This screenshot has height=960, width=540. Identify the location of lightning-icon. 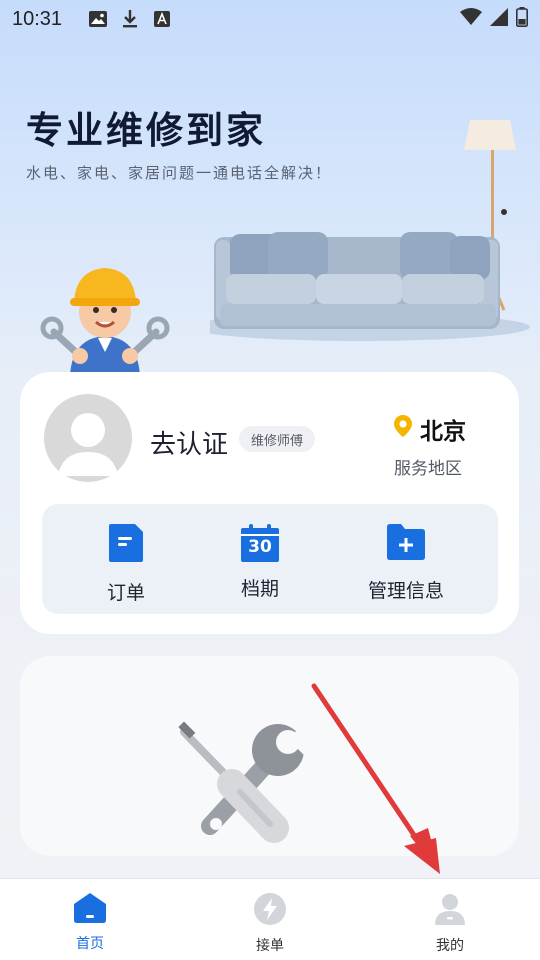
(270, 911).